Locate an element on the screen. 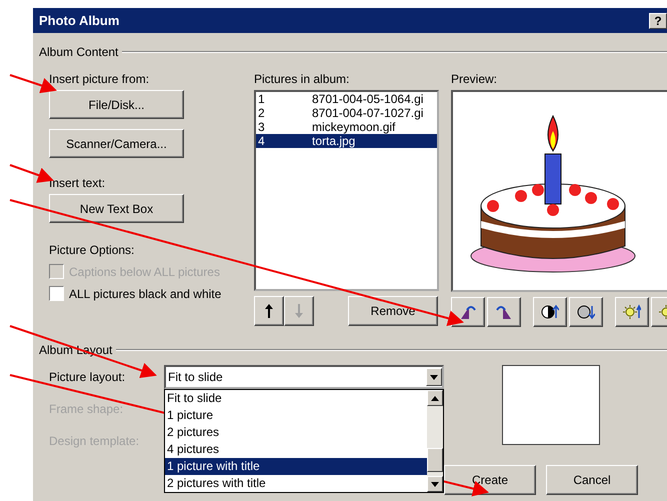 This screenshot has width=667, height=501. down-arrow-icon is located at coordinates (299, 311).